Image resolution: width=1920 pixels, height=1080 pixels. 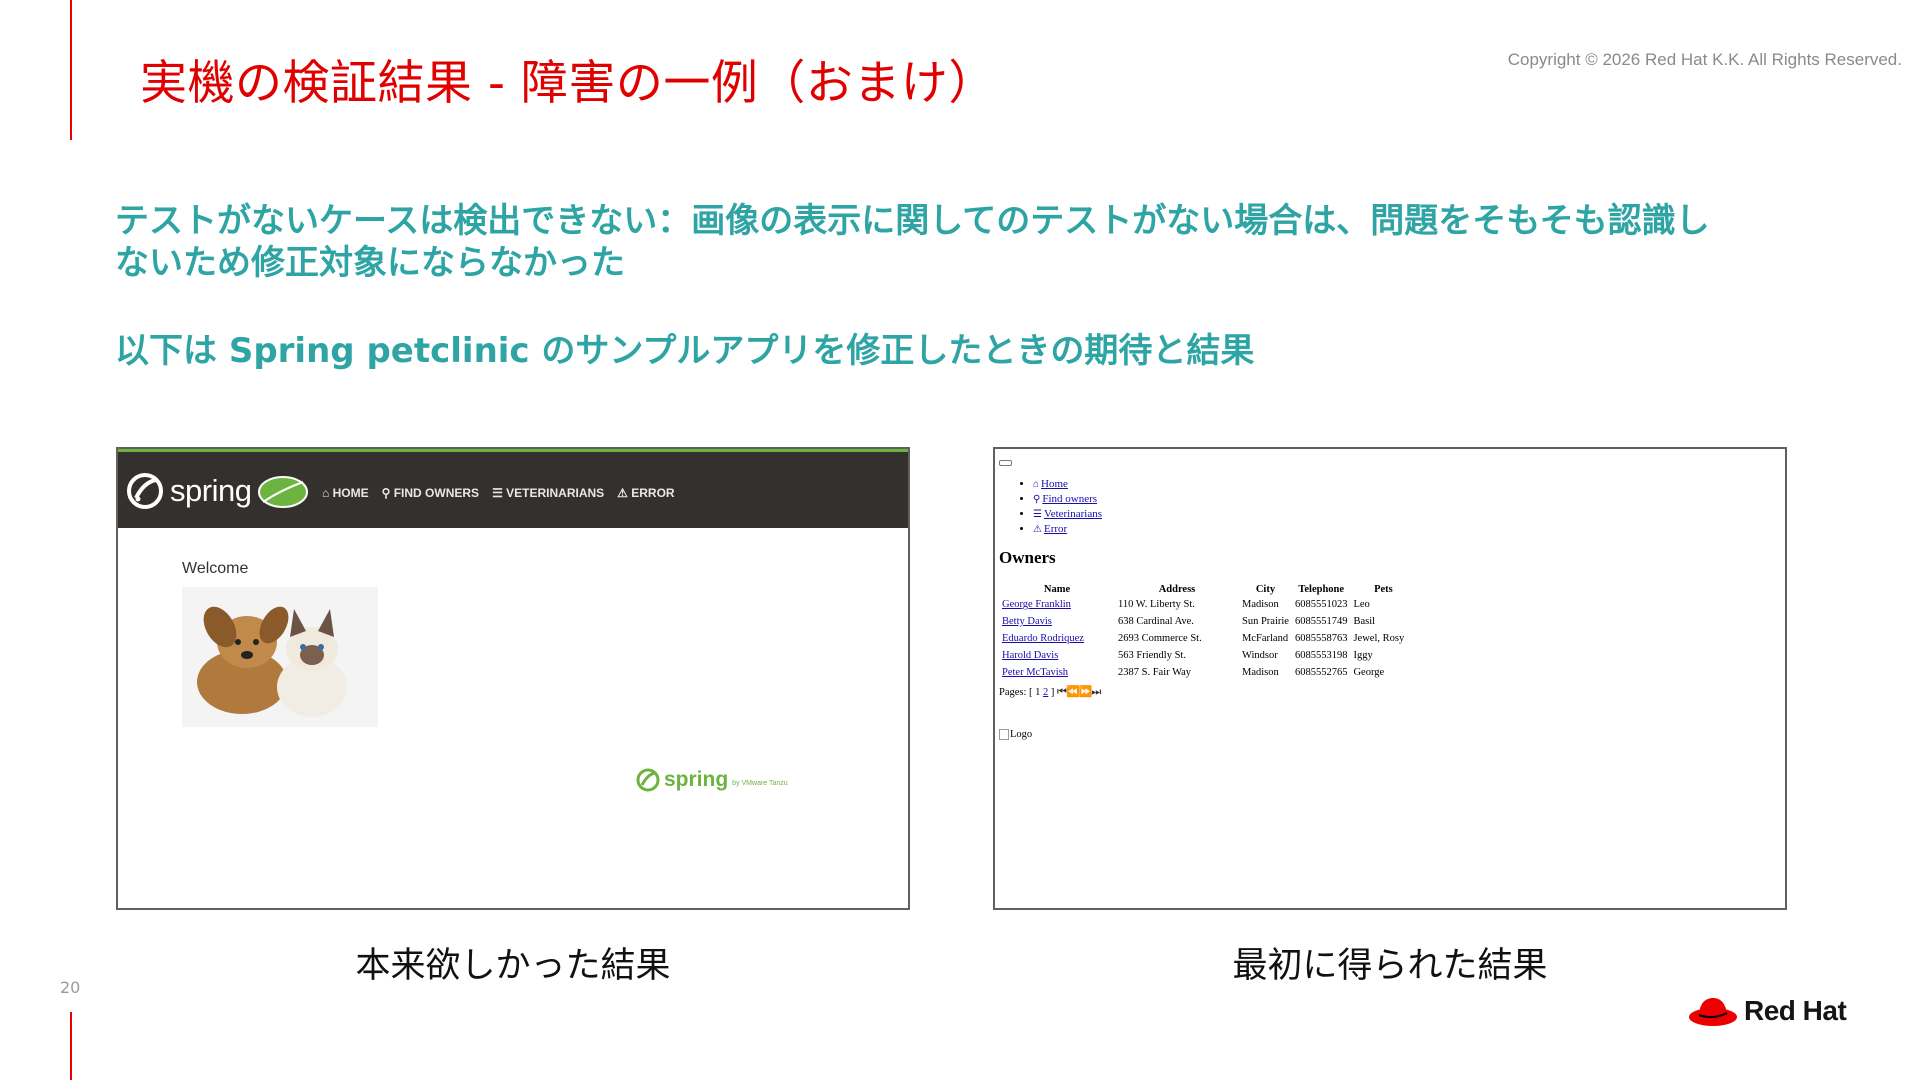 What do you see at coordinates (1030, 655) in the screenshot?
I see `owner-link: Harold Davis` at bounding box center [1030, 655].